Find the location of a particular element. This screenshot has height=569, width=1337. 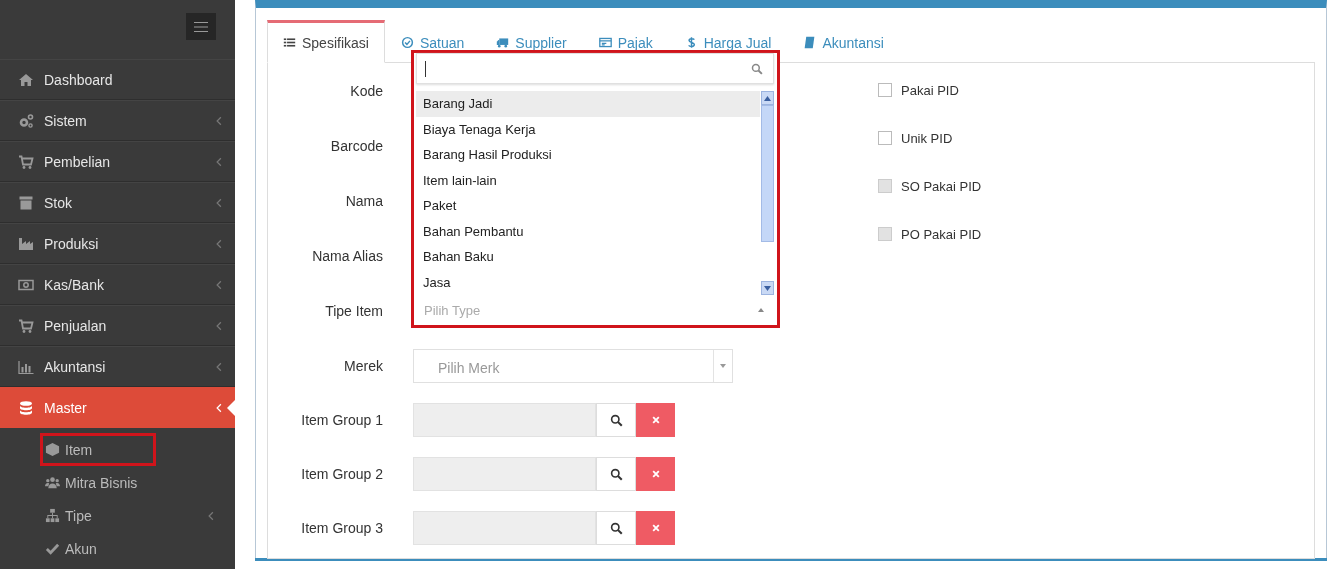

checkbox-label: Pakai PID is located at coordinates (930, 90).